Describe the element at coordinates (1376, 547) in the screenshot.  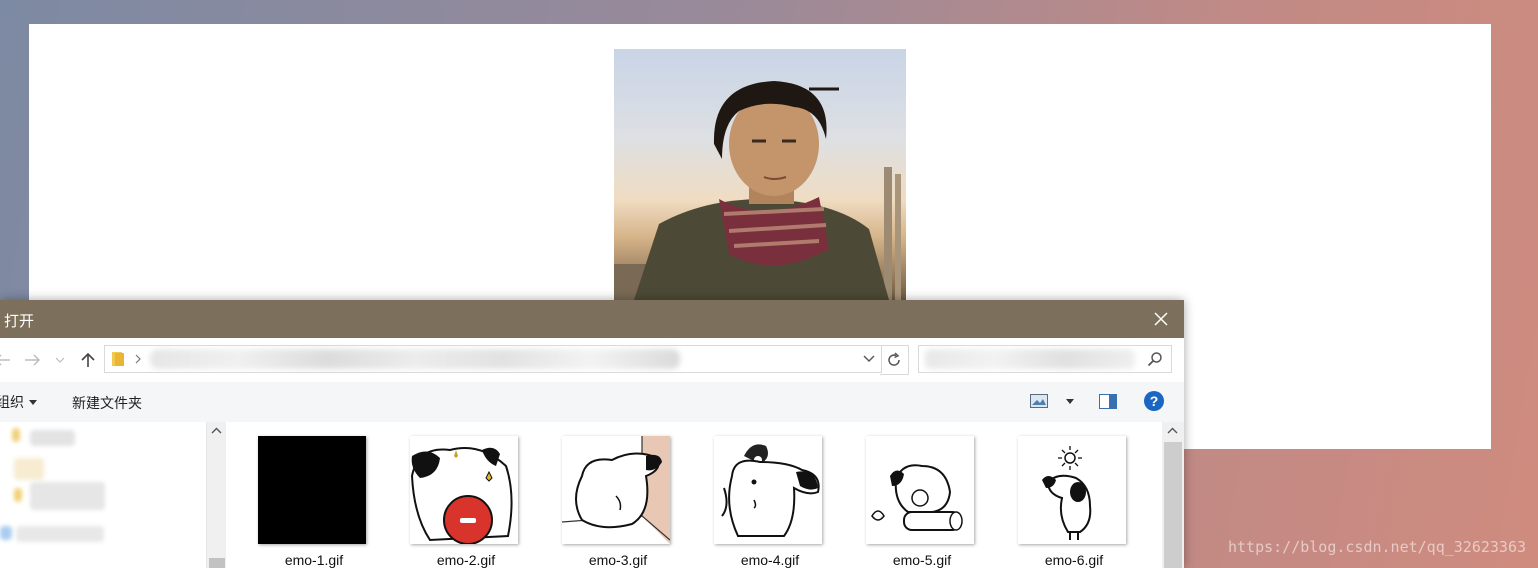
I see `csdn-watermark: https://blog.csdn.net/qq_32623363` at that location.